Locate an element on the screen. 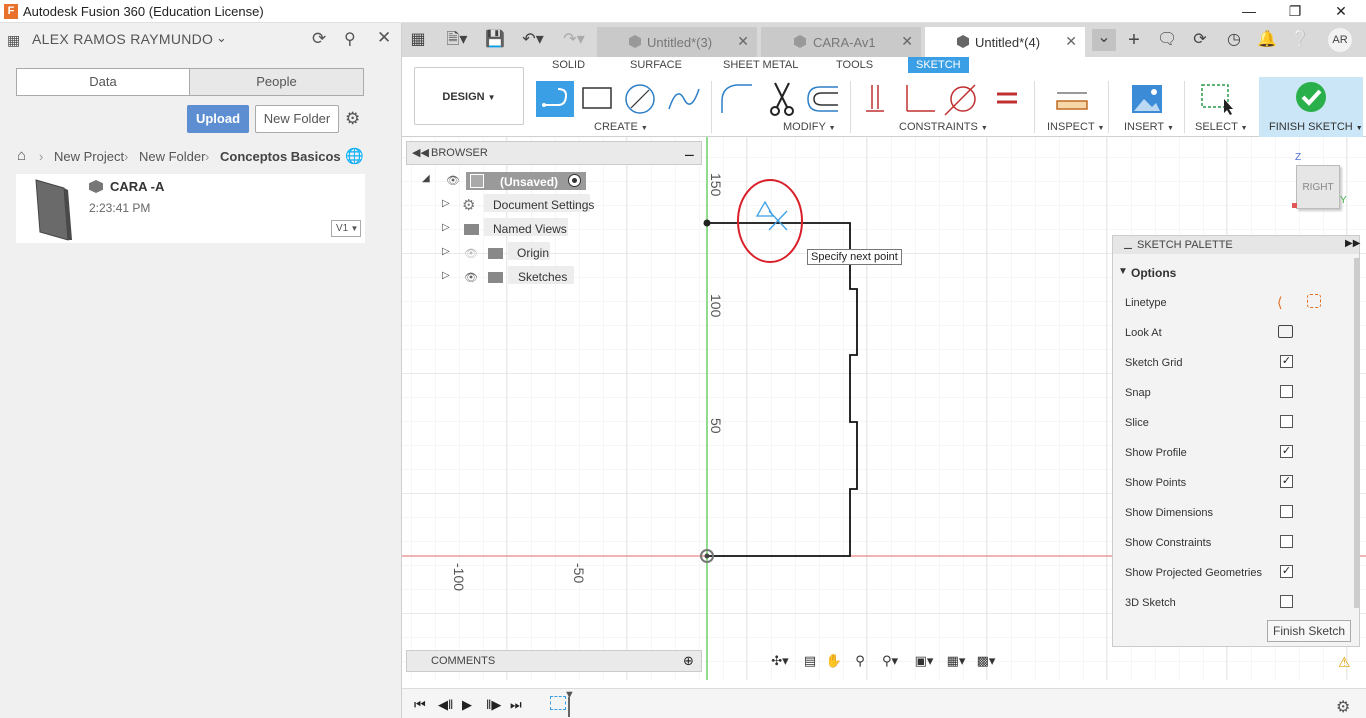 This screenshot has height=718, width=1366. coincident-constraint-button is located at coordinates (877, 99).